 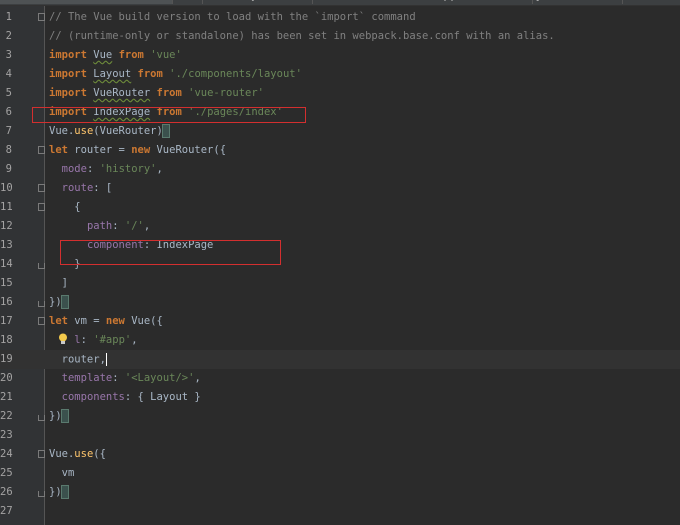 What do you see at coordinates (106, 169) in the screenshot?
I see `code-text: mode: 'history',` at bounding box center [106, 169].